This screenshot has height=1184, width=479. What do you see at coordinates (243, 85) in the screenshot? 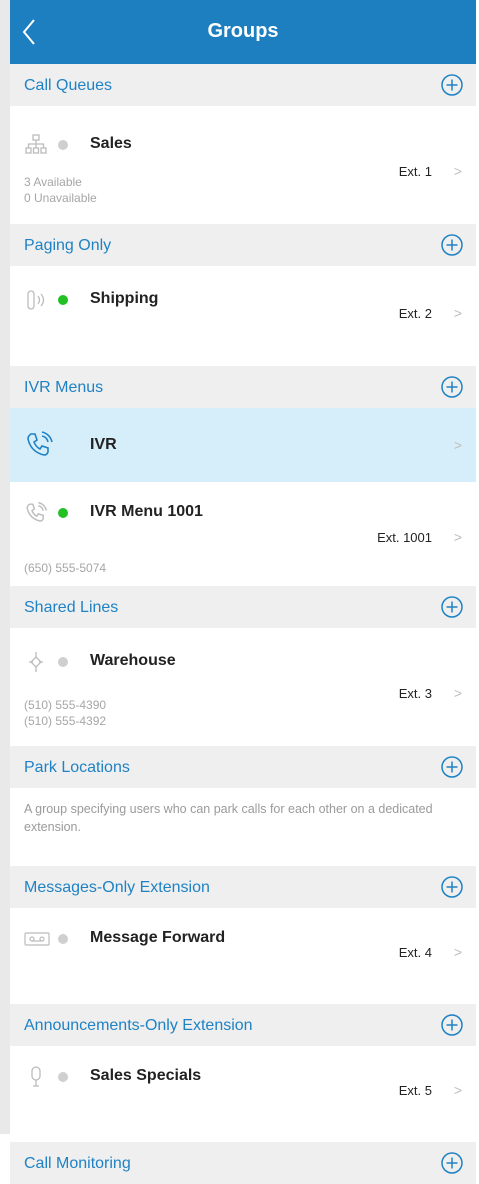
I see `section-header-call-queues: Call Queues` at bounding box center [243, 85].